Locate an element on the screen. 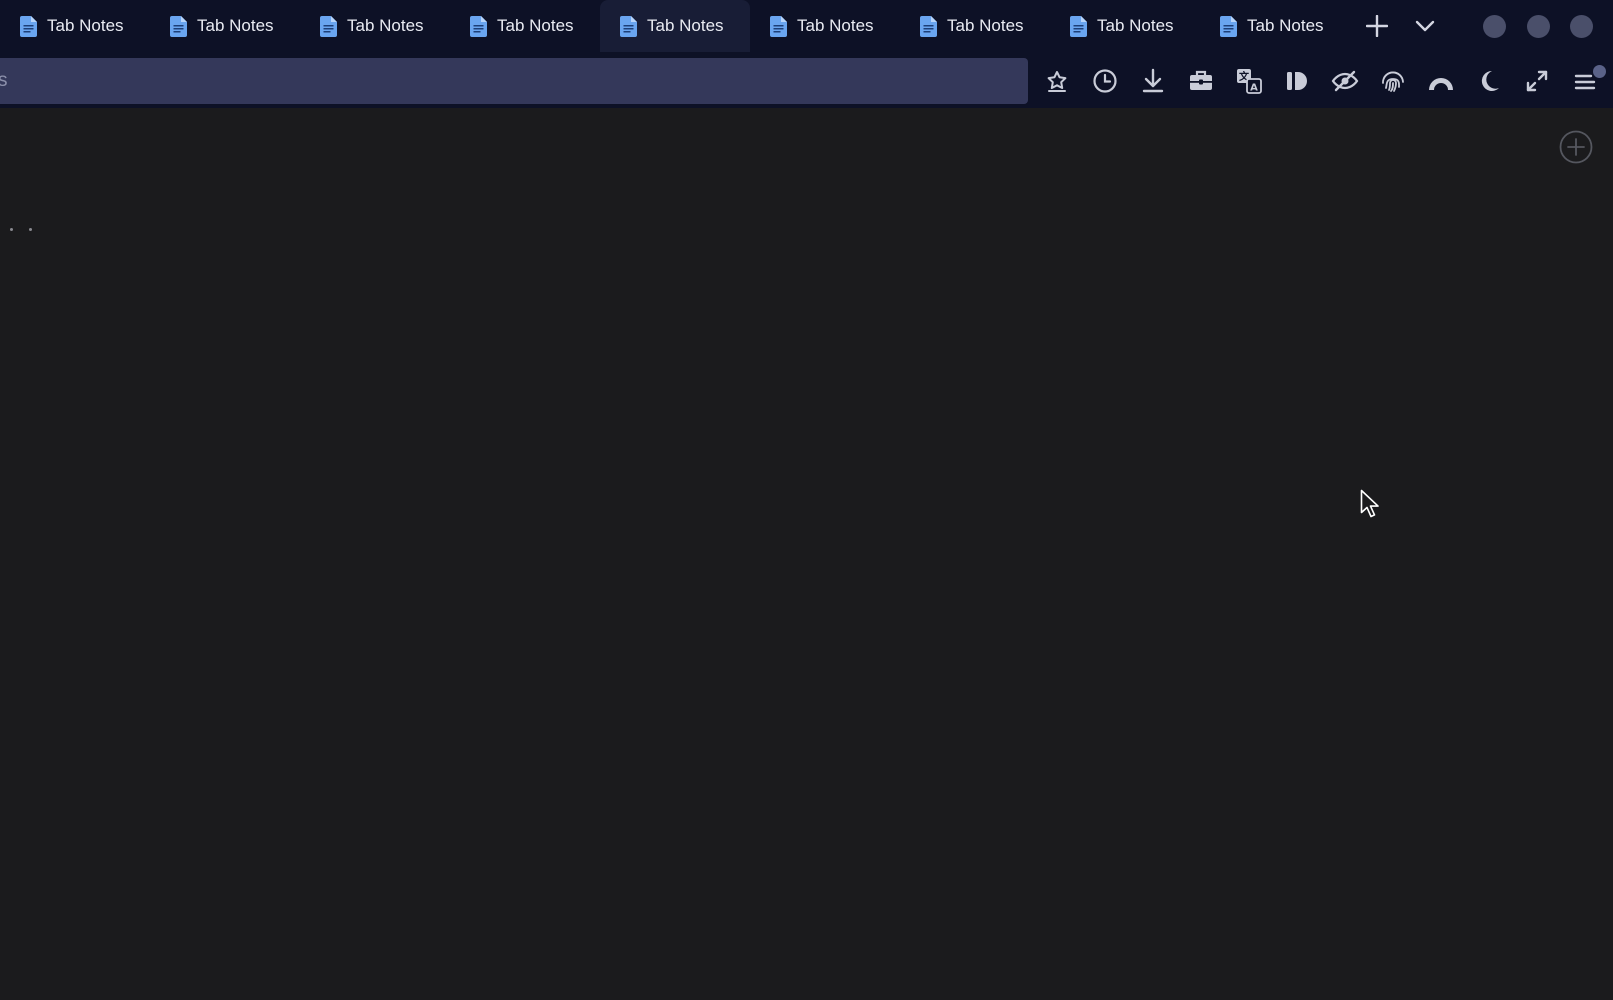 This screenshot has width=1613, height=1000. fullscreen-expand-icon is located at coordinates (1537, 81).